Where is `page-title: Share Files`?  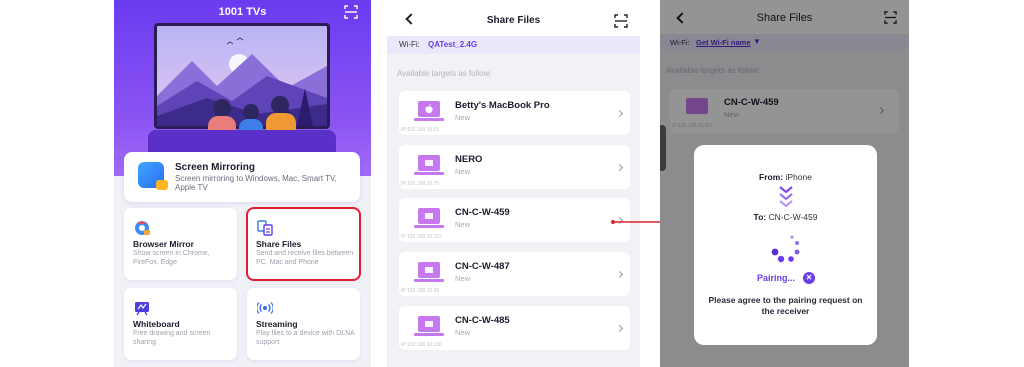
page-title: Share Files is located at coordinates (513, 20).